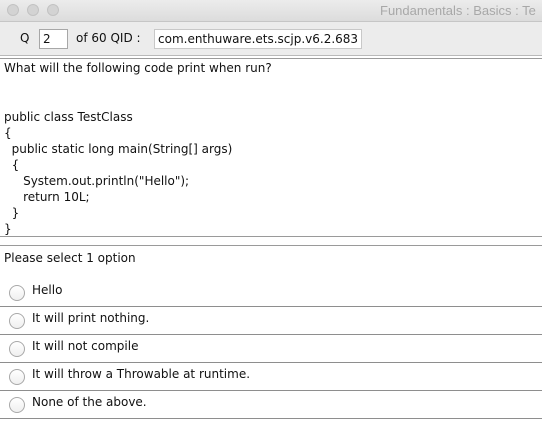  I want to click on question-count-label: of 60 QID :, so click(108, 38).